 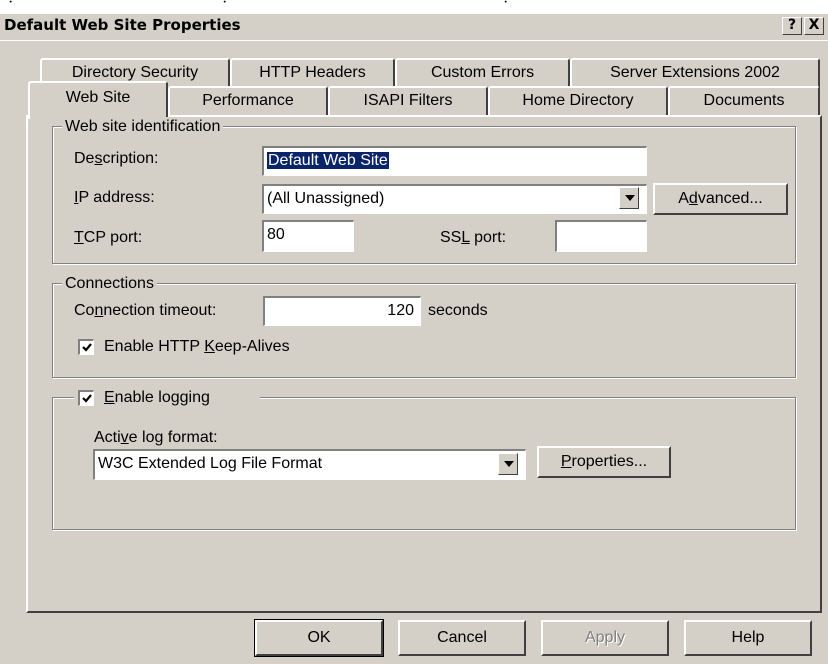 I want to click on ip-address-dropdown: (All Unassigned), so click(x=454, y=199).